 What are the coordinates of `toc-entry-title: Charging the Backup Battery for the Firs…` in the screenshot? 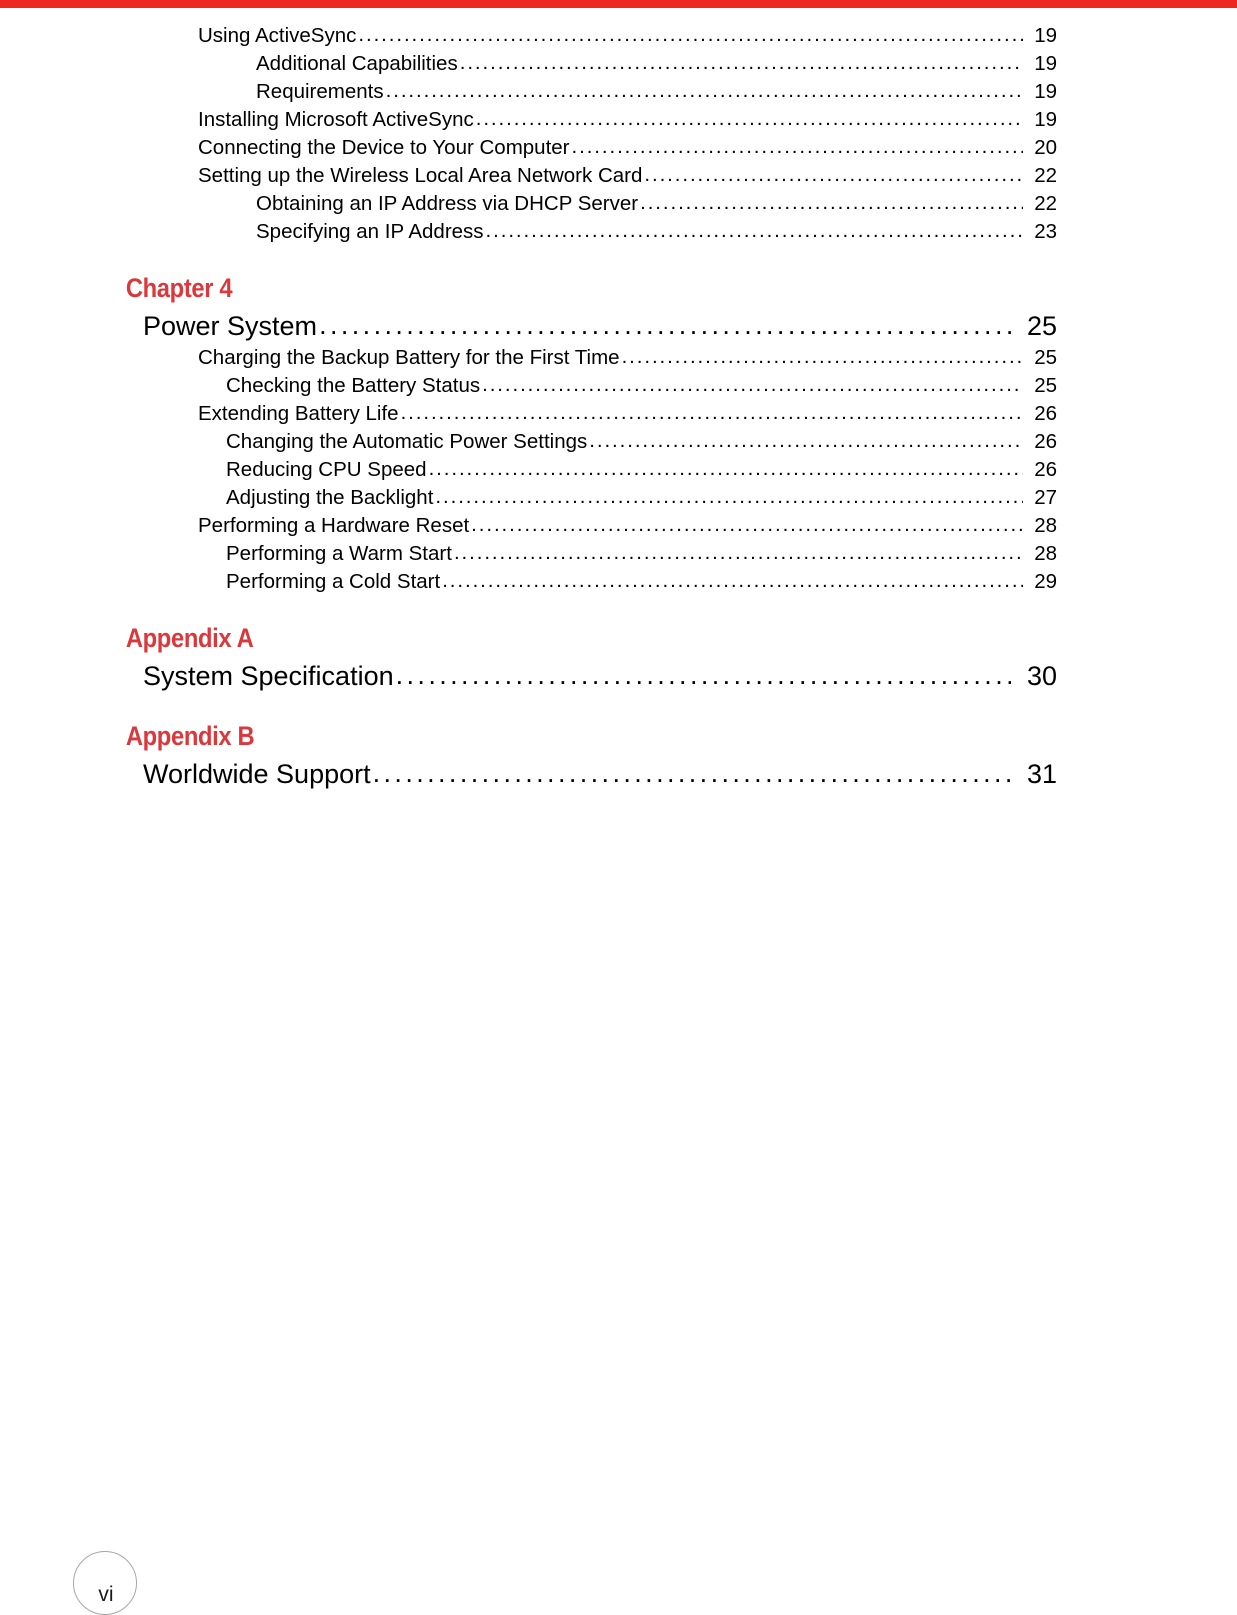 It's located at (409, 357).